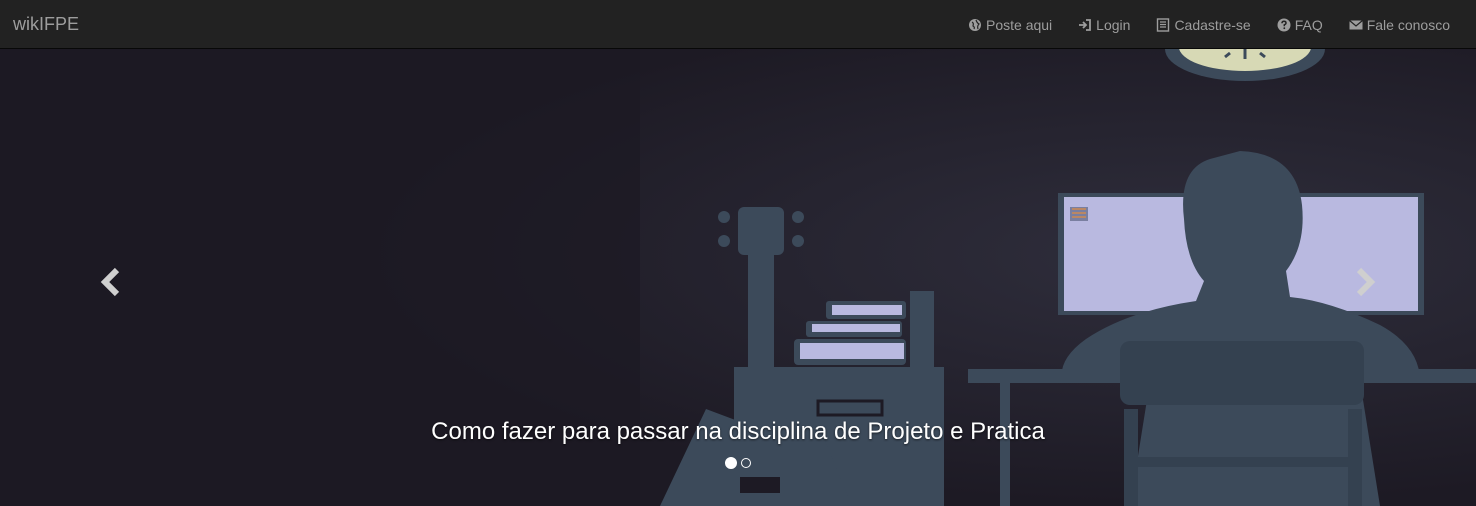  What do you see at coordinates (738, 24) in the screenshot?
I see `navbar: wikIFPE Poste aqui Login Cadastre-se FAQ` at bounding box center [738, 24].